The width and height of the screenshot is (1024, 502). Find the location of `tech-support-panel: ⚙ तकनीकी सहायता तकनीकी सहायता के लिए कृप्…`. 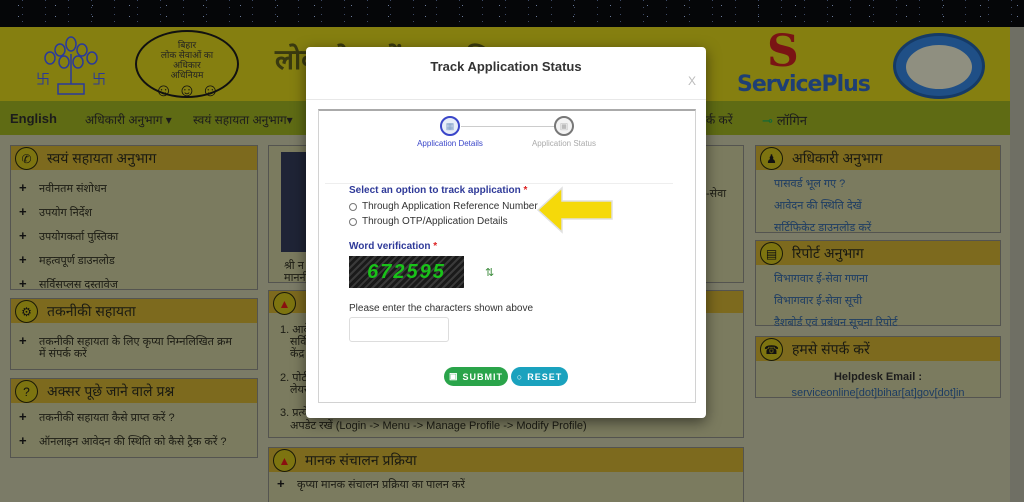

tech-support-panel: ⚙ तकनीकी सहायता तकनीकी सहायता के लिए कृप्… is located at coordinates (134, 334).